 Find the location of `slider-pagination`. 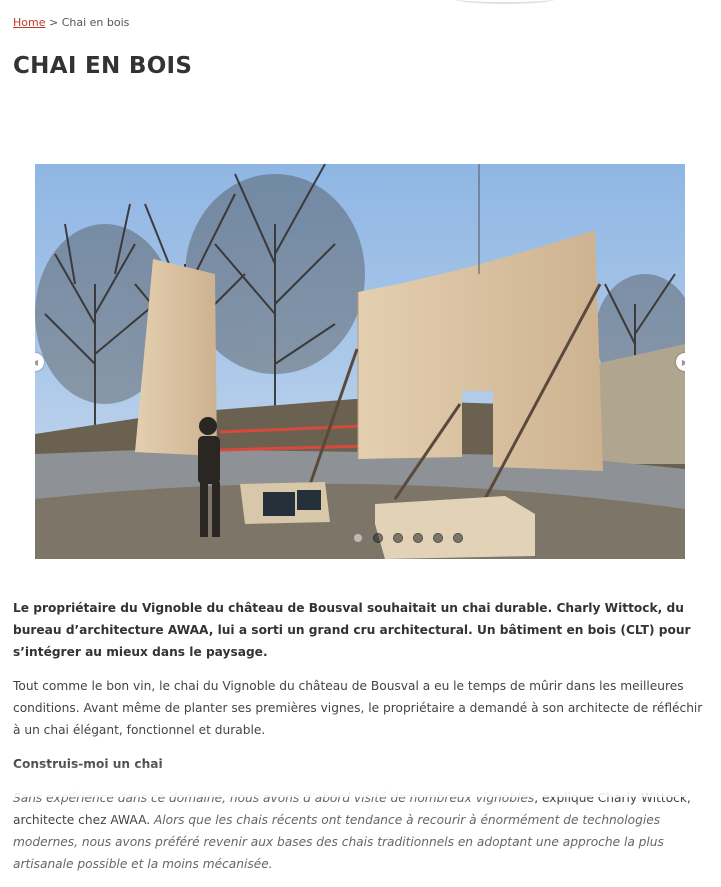

slider-pagination is located at coordinates (408, 538).